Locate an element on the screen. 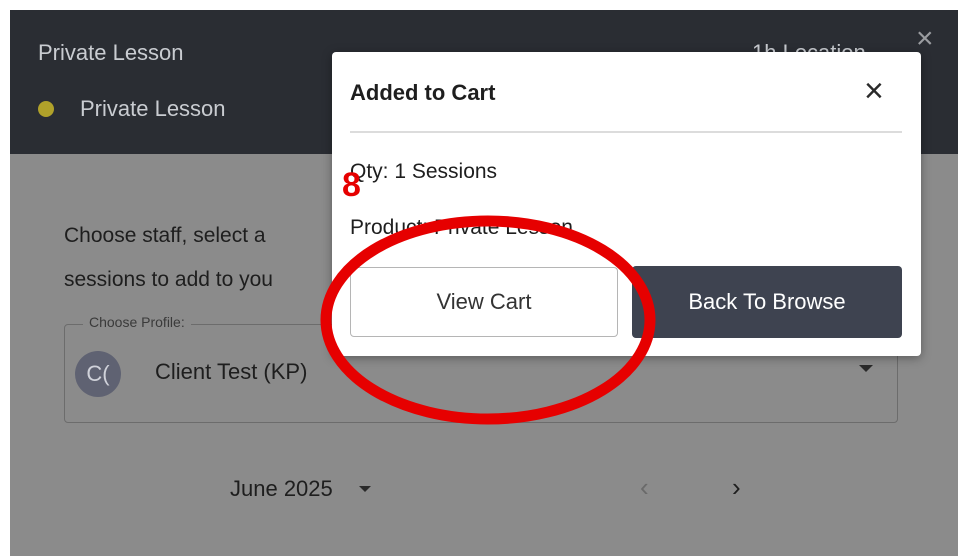 The image size is (958, 556). month-select: June 2025 is located at coordinates (300, 489).